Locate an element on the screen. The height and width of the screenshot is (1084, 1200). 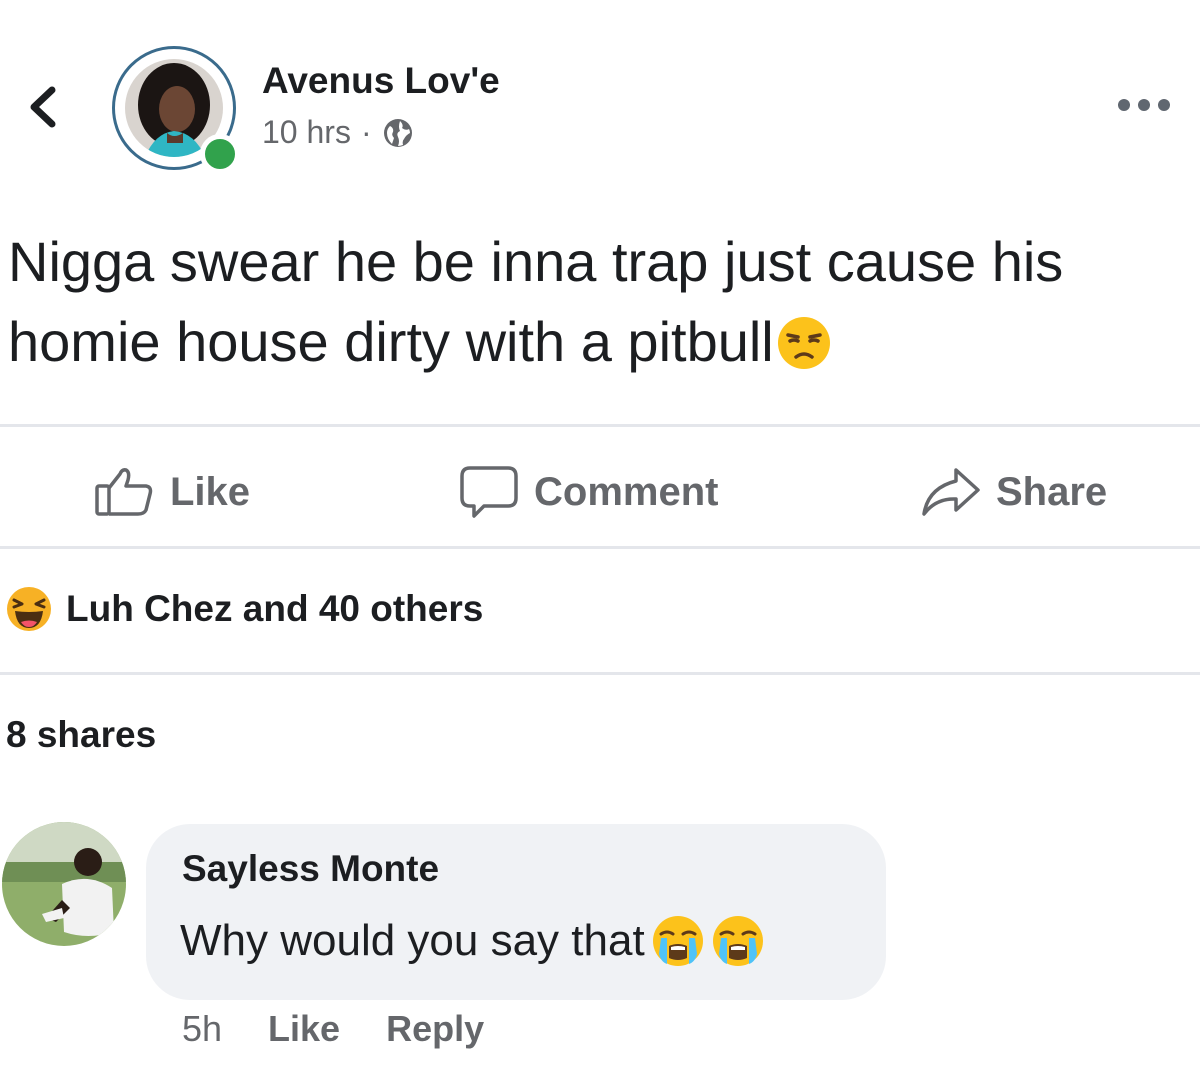
comment-button: Comment is located at coordinates (588, 492).